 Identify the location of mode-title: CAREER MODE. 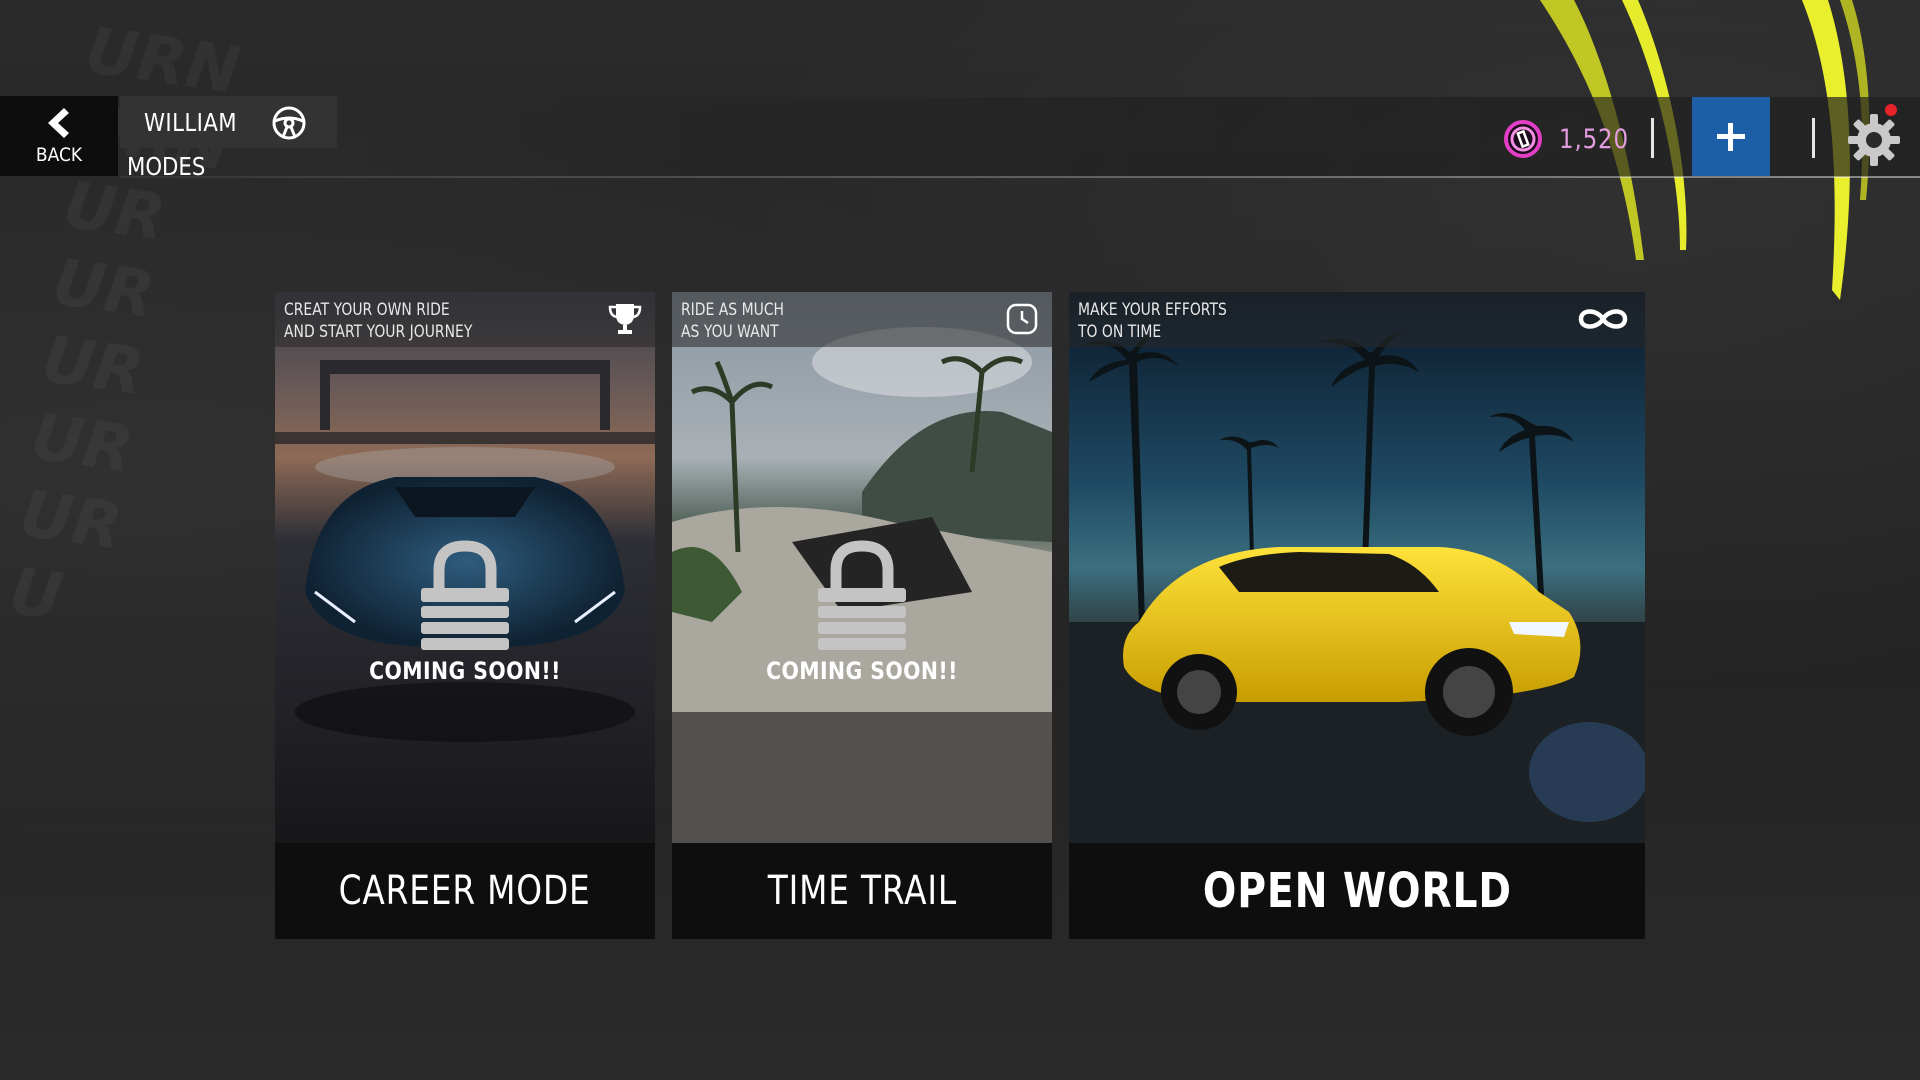
(465, 891).